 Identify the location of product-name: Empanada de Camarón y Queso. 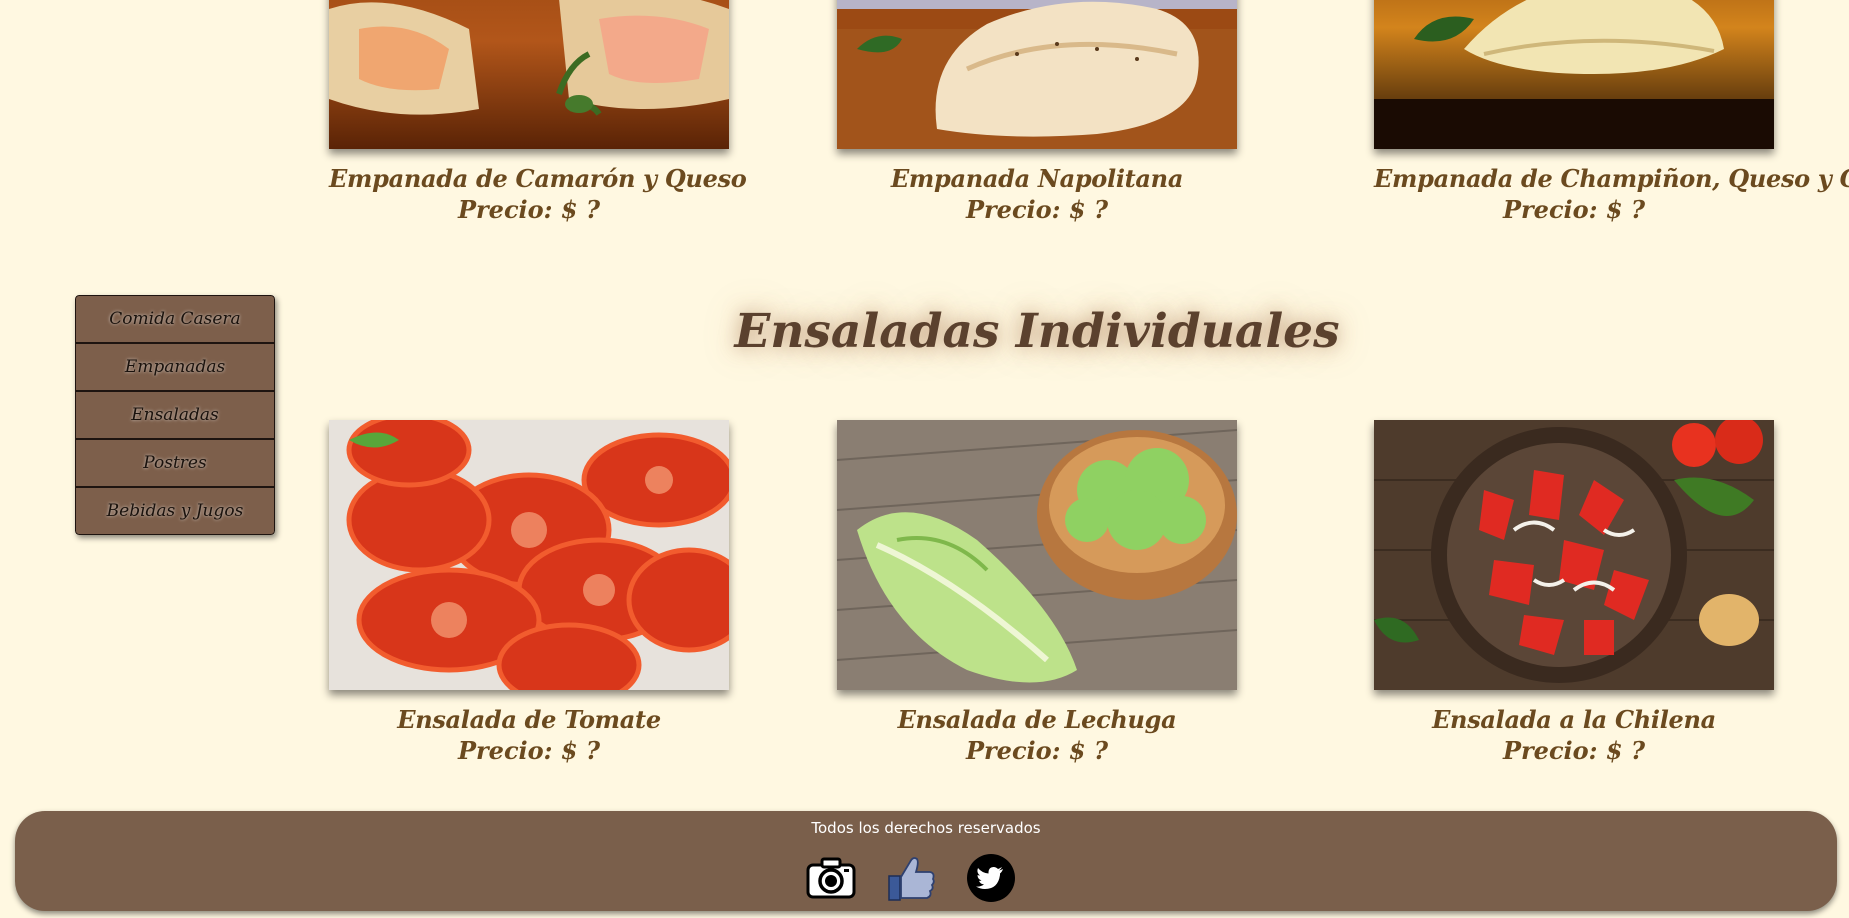
(538, 178).